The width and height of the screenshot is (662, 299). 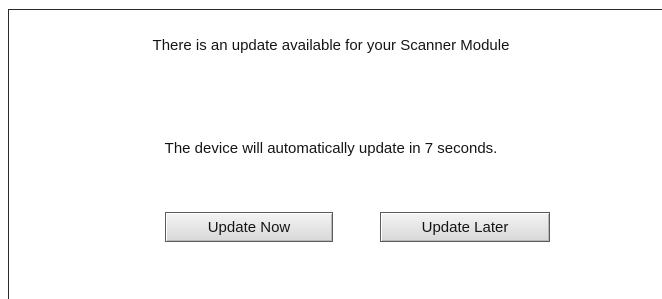 What do you see at coordinates (249, 227) in the screenshot?
I see `update-now-button: Update Now` at bounding box center [249, 227].